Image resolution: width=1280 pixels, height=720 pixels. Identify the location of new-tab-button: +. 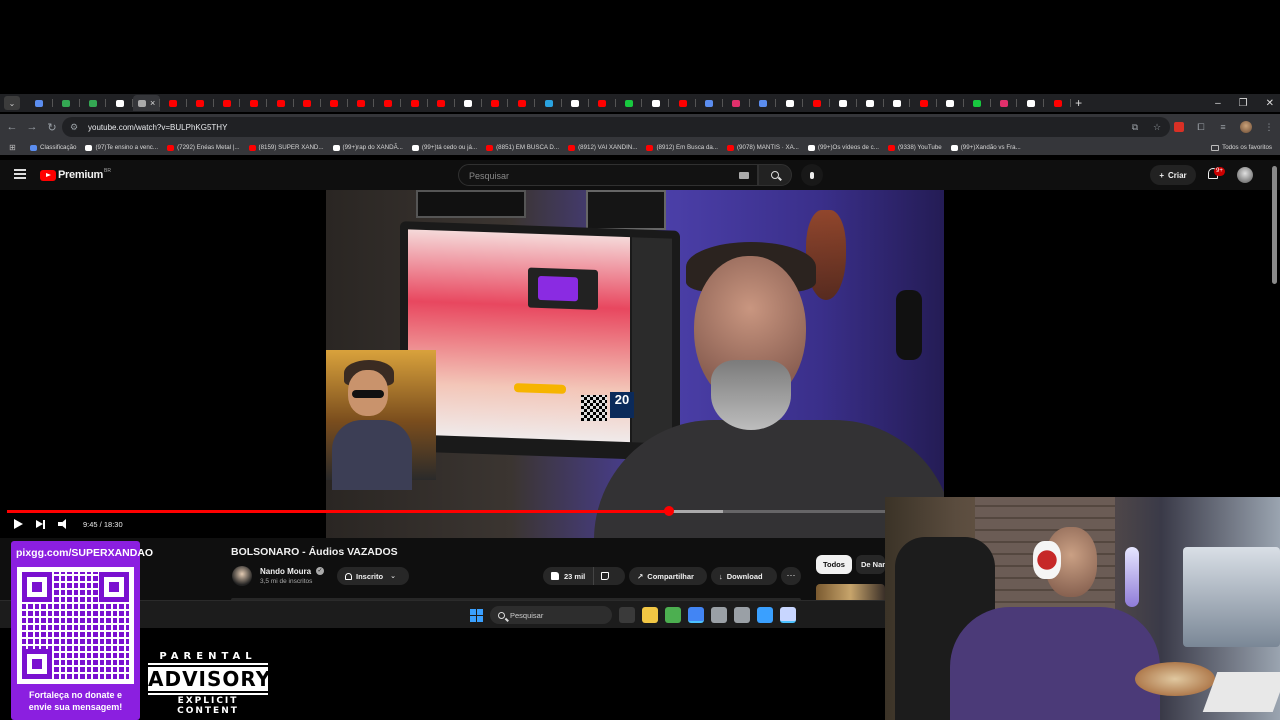
(1078, 103).